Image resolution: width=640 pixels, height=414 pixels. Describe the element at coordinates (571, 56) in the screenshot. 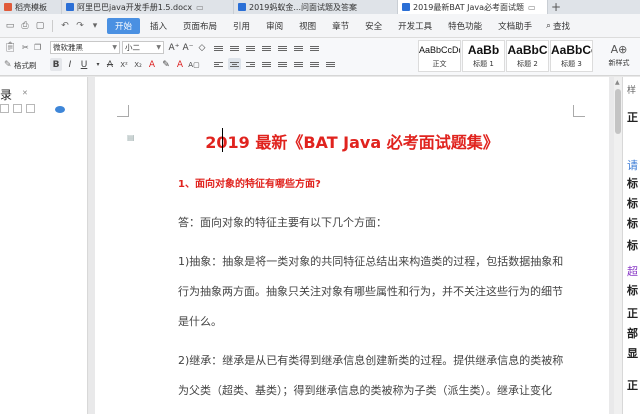

I see `style-heading-3: AaBbCc 标题 3` at that location.